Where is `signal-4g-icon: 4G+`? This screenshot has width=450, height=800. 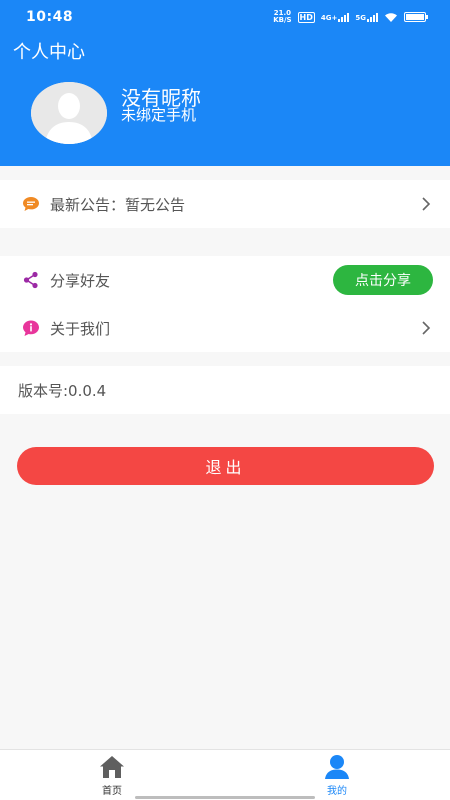 signal-4g-icon: 4G+ is located at coordinates (335, 17).